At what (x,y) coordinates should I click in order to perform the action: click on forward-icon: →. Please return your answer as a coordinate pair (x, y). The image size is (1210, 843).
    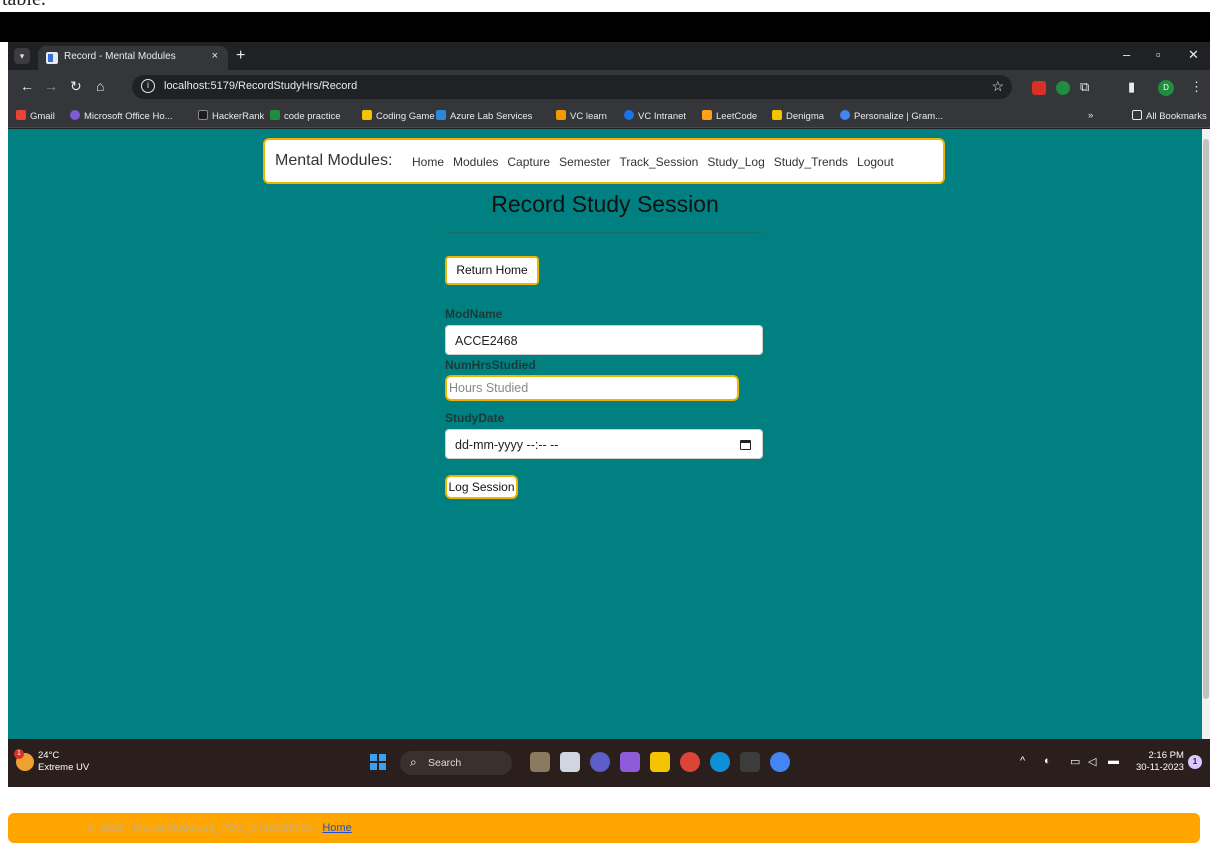
    Looking at the image, I should click on (51, 86).